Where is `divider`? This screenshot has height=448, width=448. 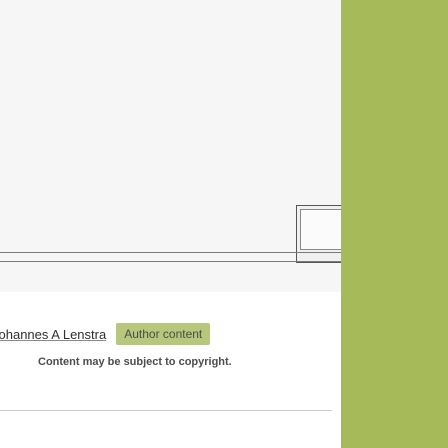 divider is located at coordinates (166, 410).